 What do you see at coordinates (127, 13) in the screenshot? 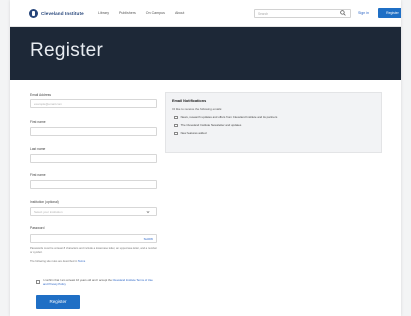
I see `nav-link-publishers: Publishers` at bounding box center [127, 13].